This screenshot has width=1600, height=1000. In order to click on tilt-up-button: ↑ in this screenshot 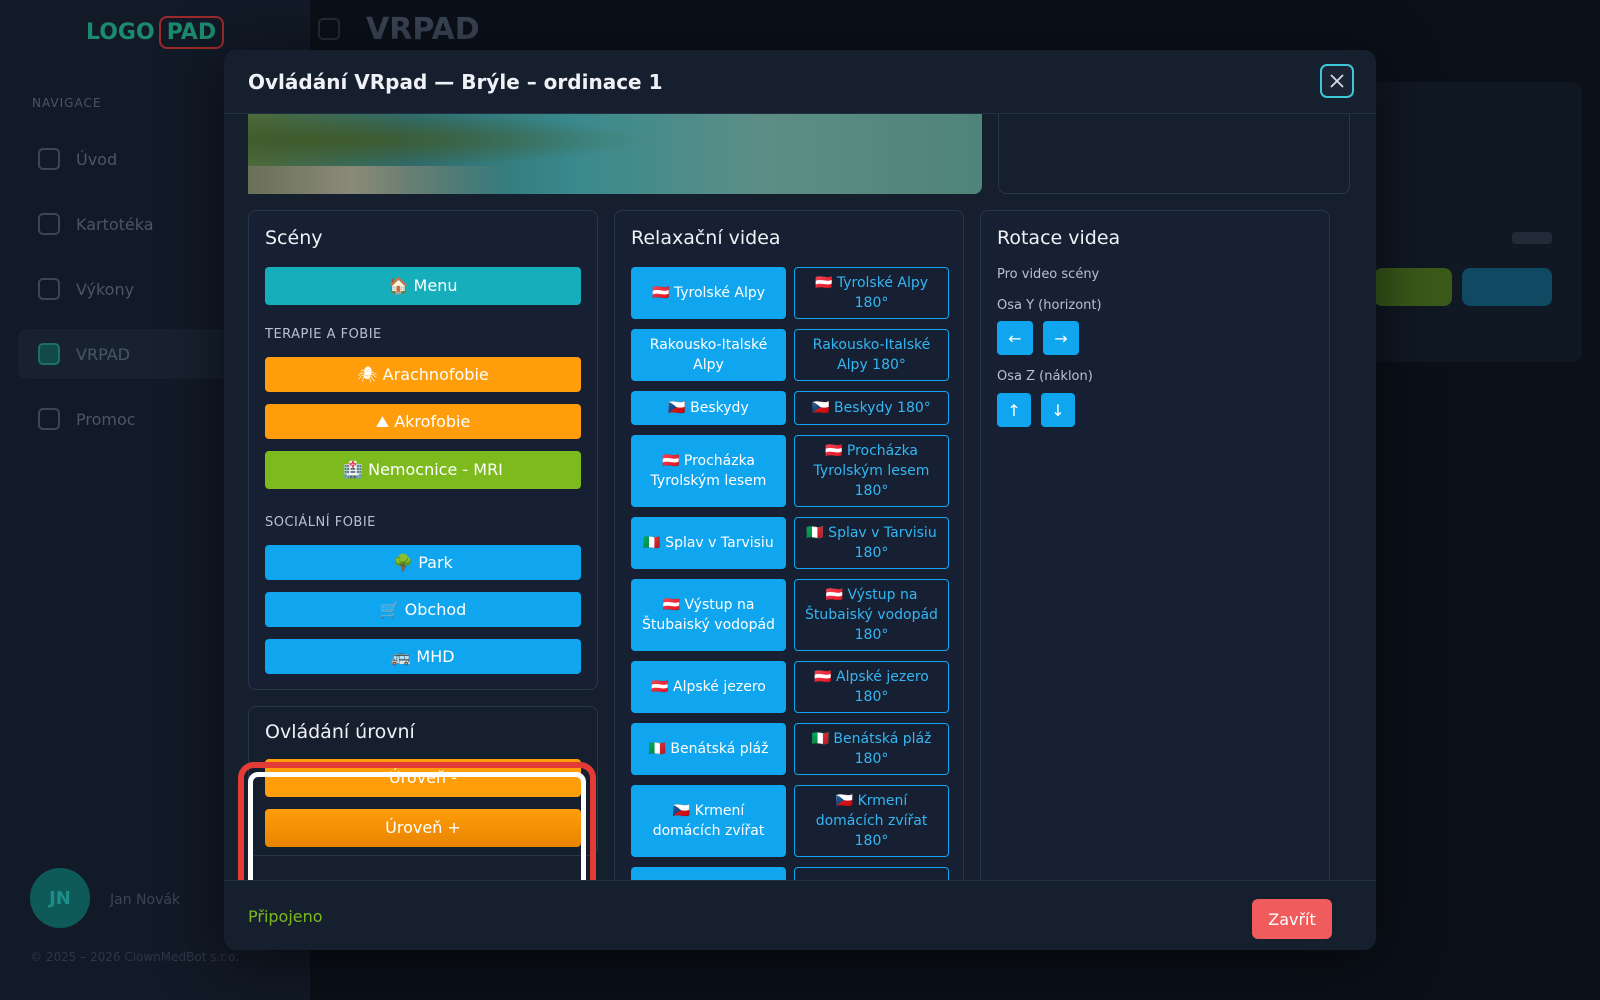, I will do `click(1014, 410)`.